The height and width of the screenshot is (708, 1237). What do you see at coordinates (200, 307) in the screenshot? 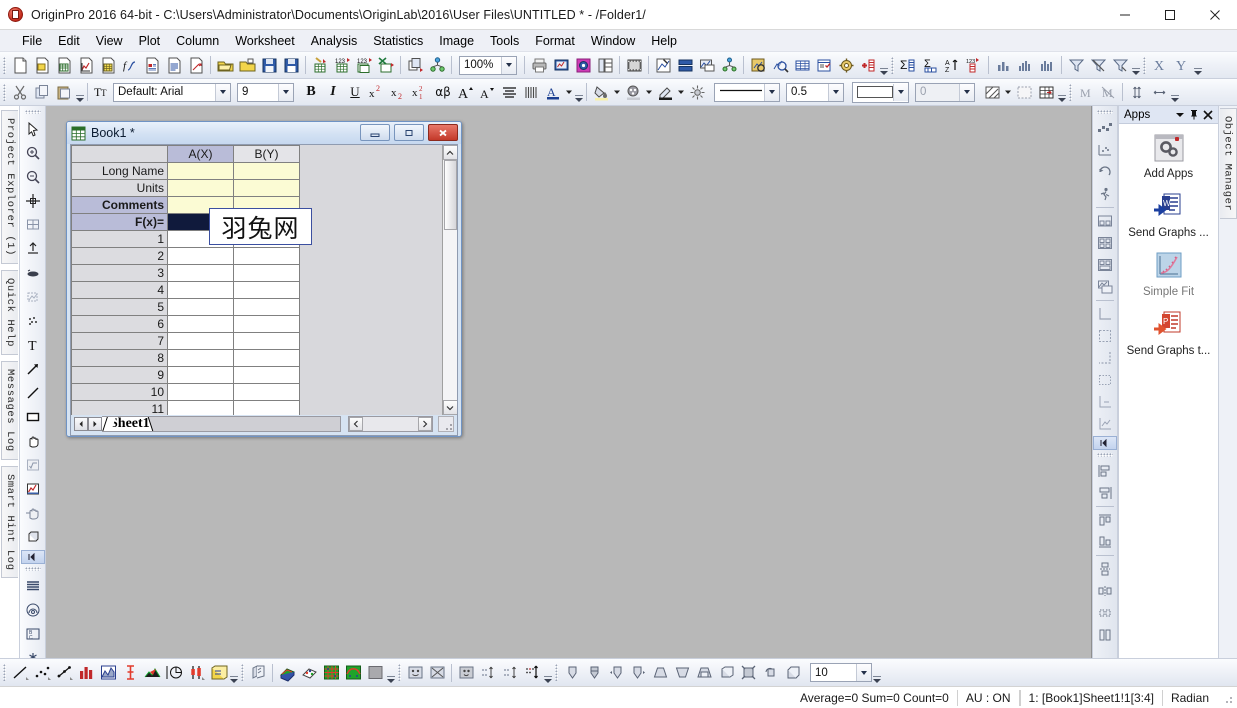
I see `cell-a5` at bounding box center [200, 307].